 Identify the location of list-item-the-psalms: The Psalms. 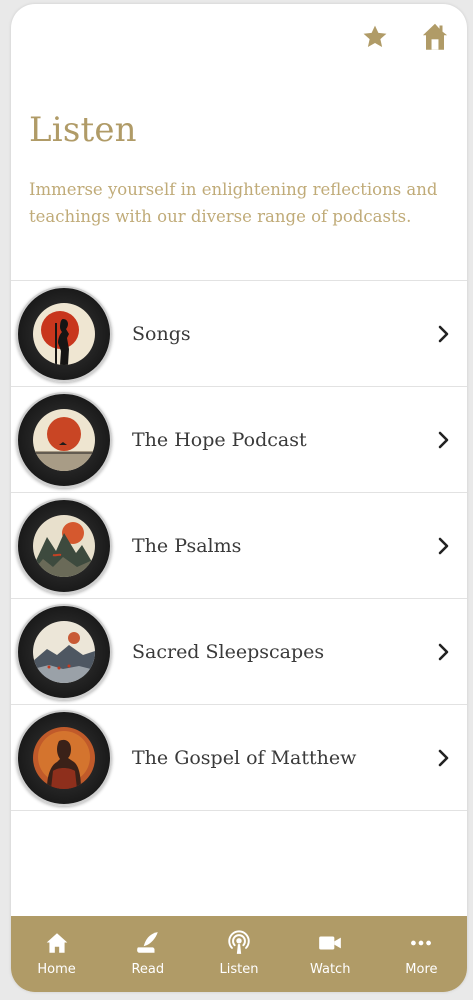
(239, 546).